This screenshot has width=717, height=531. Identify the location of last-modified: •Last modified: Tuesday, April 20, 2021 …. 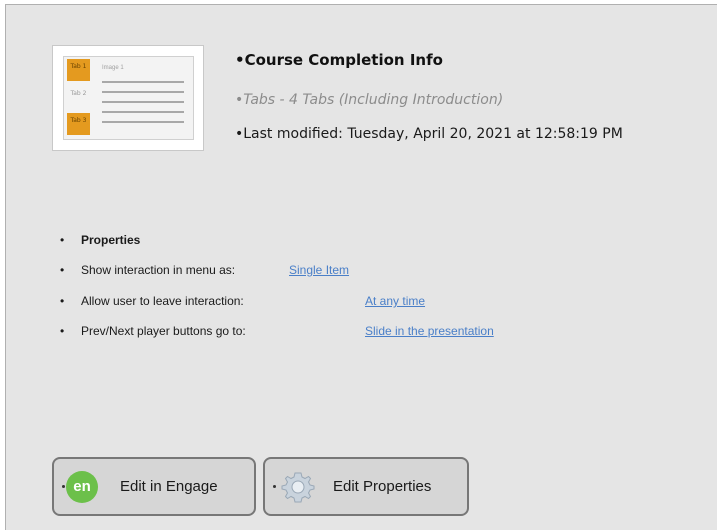
(429, 134).